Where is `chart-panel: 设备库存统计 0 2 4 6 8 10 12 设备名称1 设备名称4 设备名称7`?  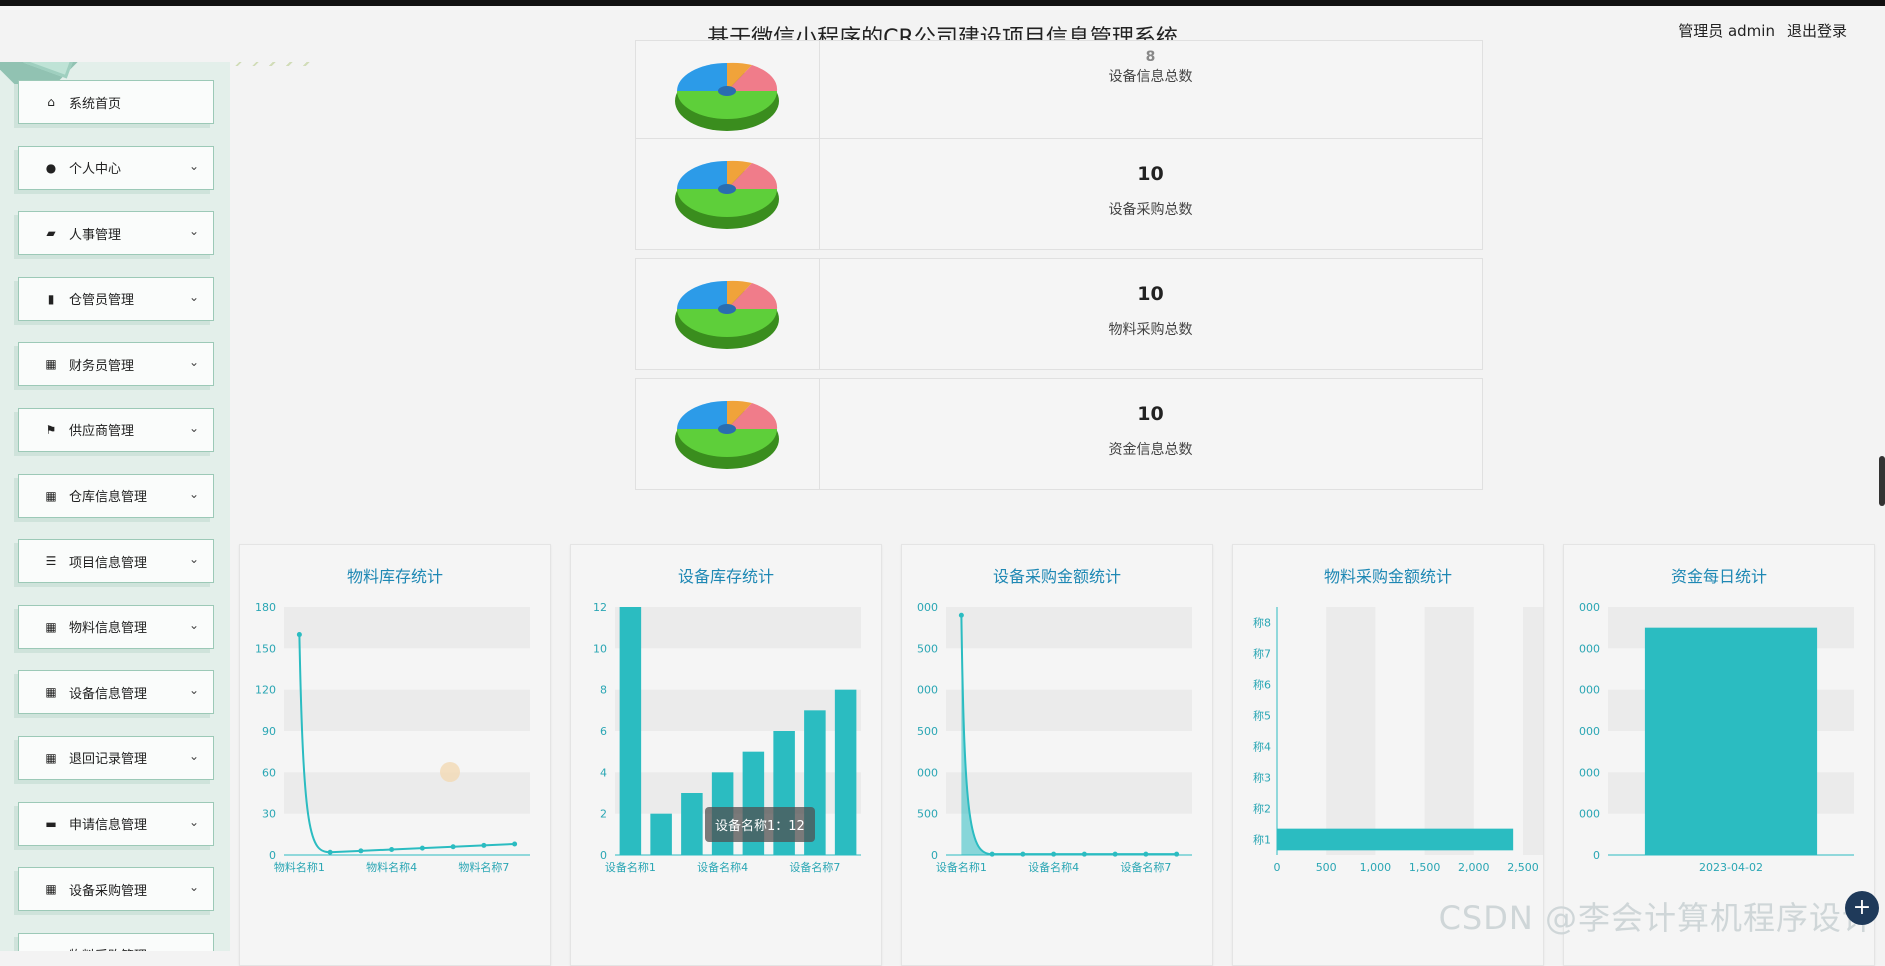 chart-panel: 设备库存统计 0 2 4 6 8 10 12 设备名称1 设备名称4 设备名称7 is located at coordinates (726, 755).